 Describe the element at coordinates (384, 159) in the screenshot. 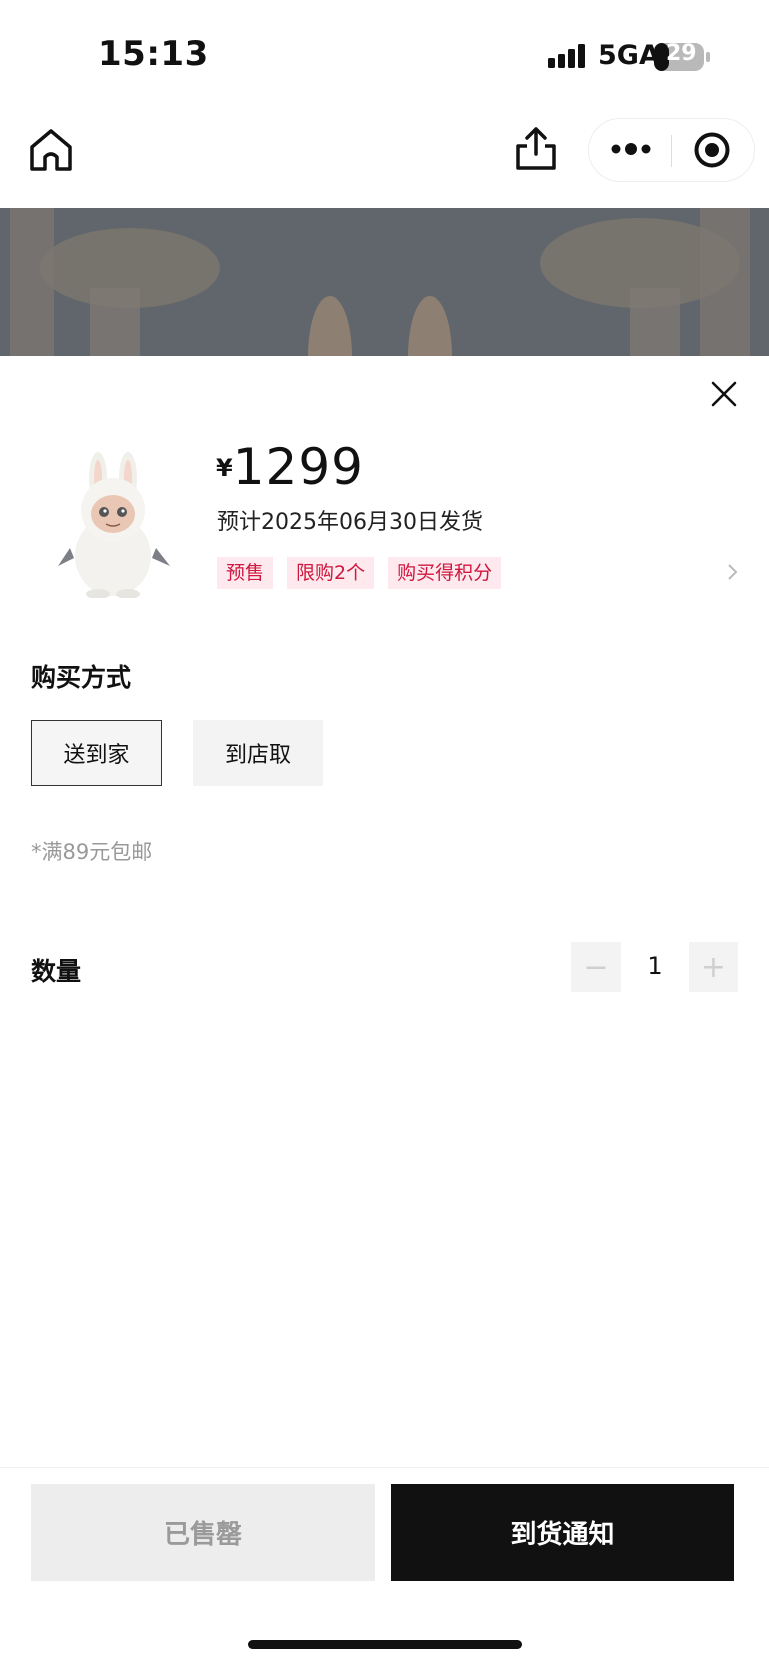

I see `nav-bar` at that location.